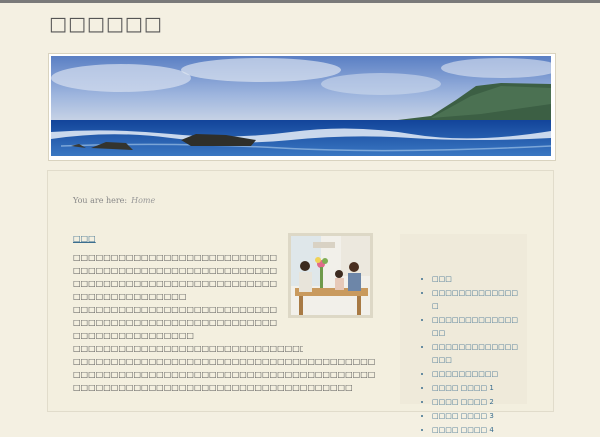 Image resolution: width=600 pixels, height=437 pixels. I want to click on sidebar-link-8: □□□□ □□□□ 3, so click(478, 416).